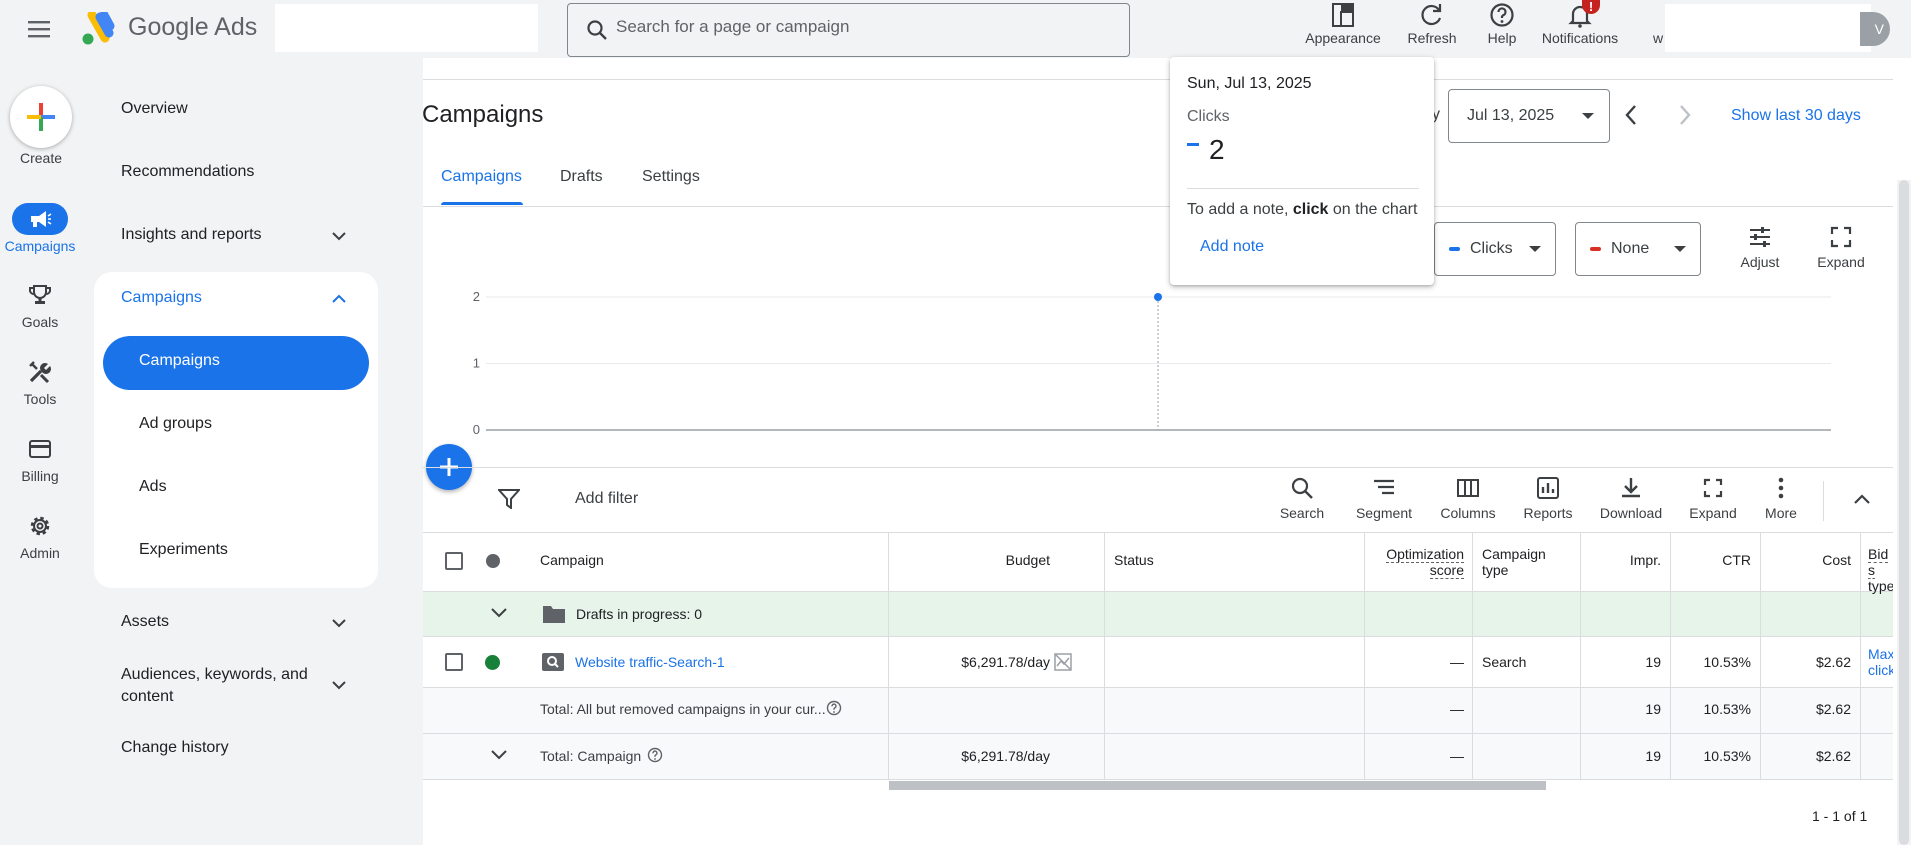 The width and height of the screenshot is (1911, 845). What do you see at coordinates (1063, 662) in the screenshot?
I see `chart-off-icon` at bounding box center [1063, 662].